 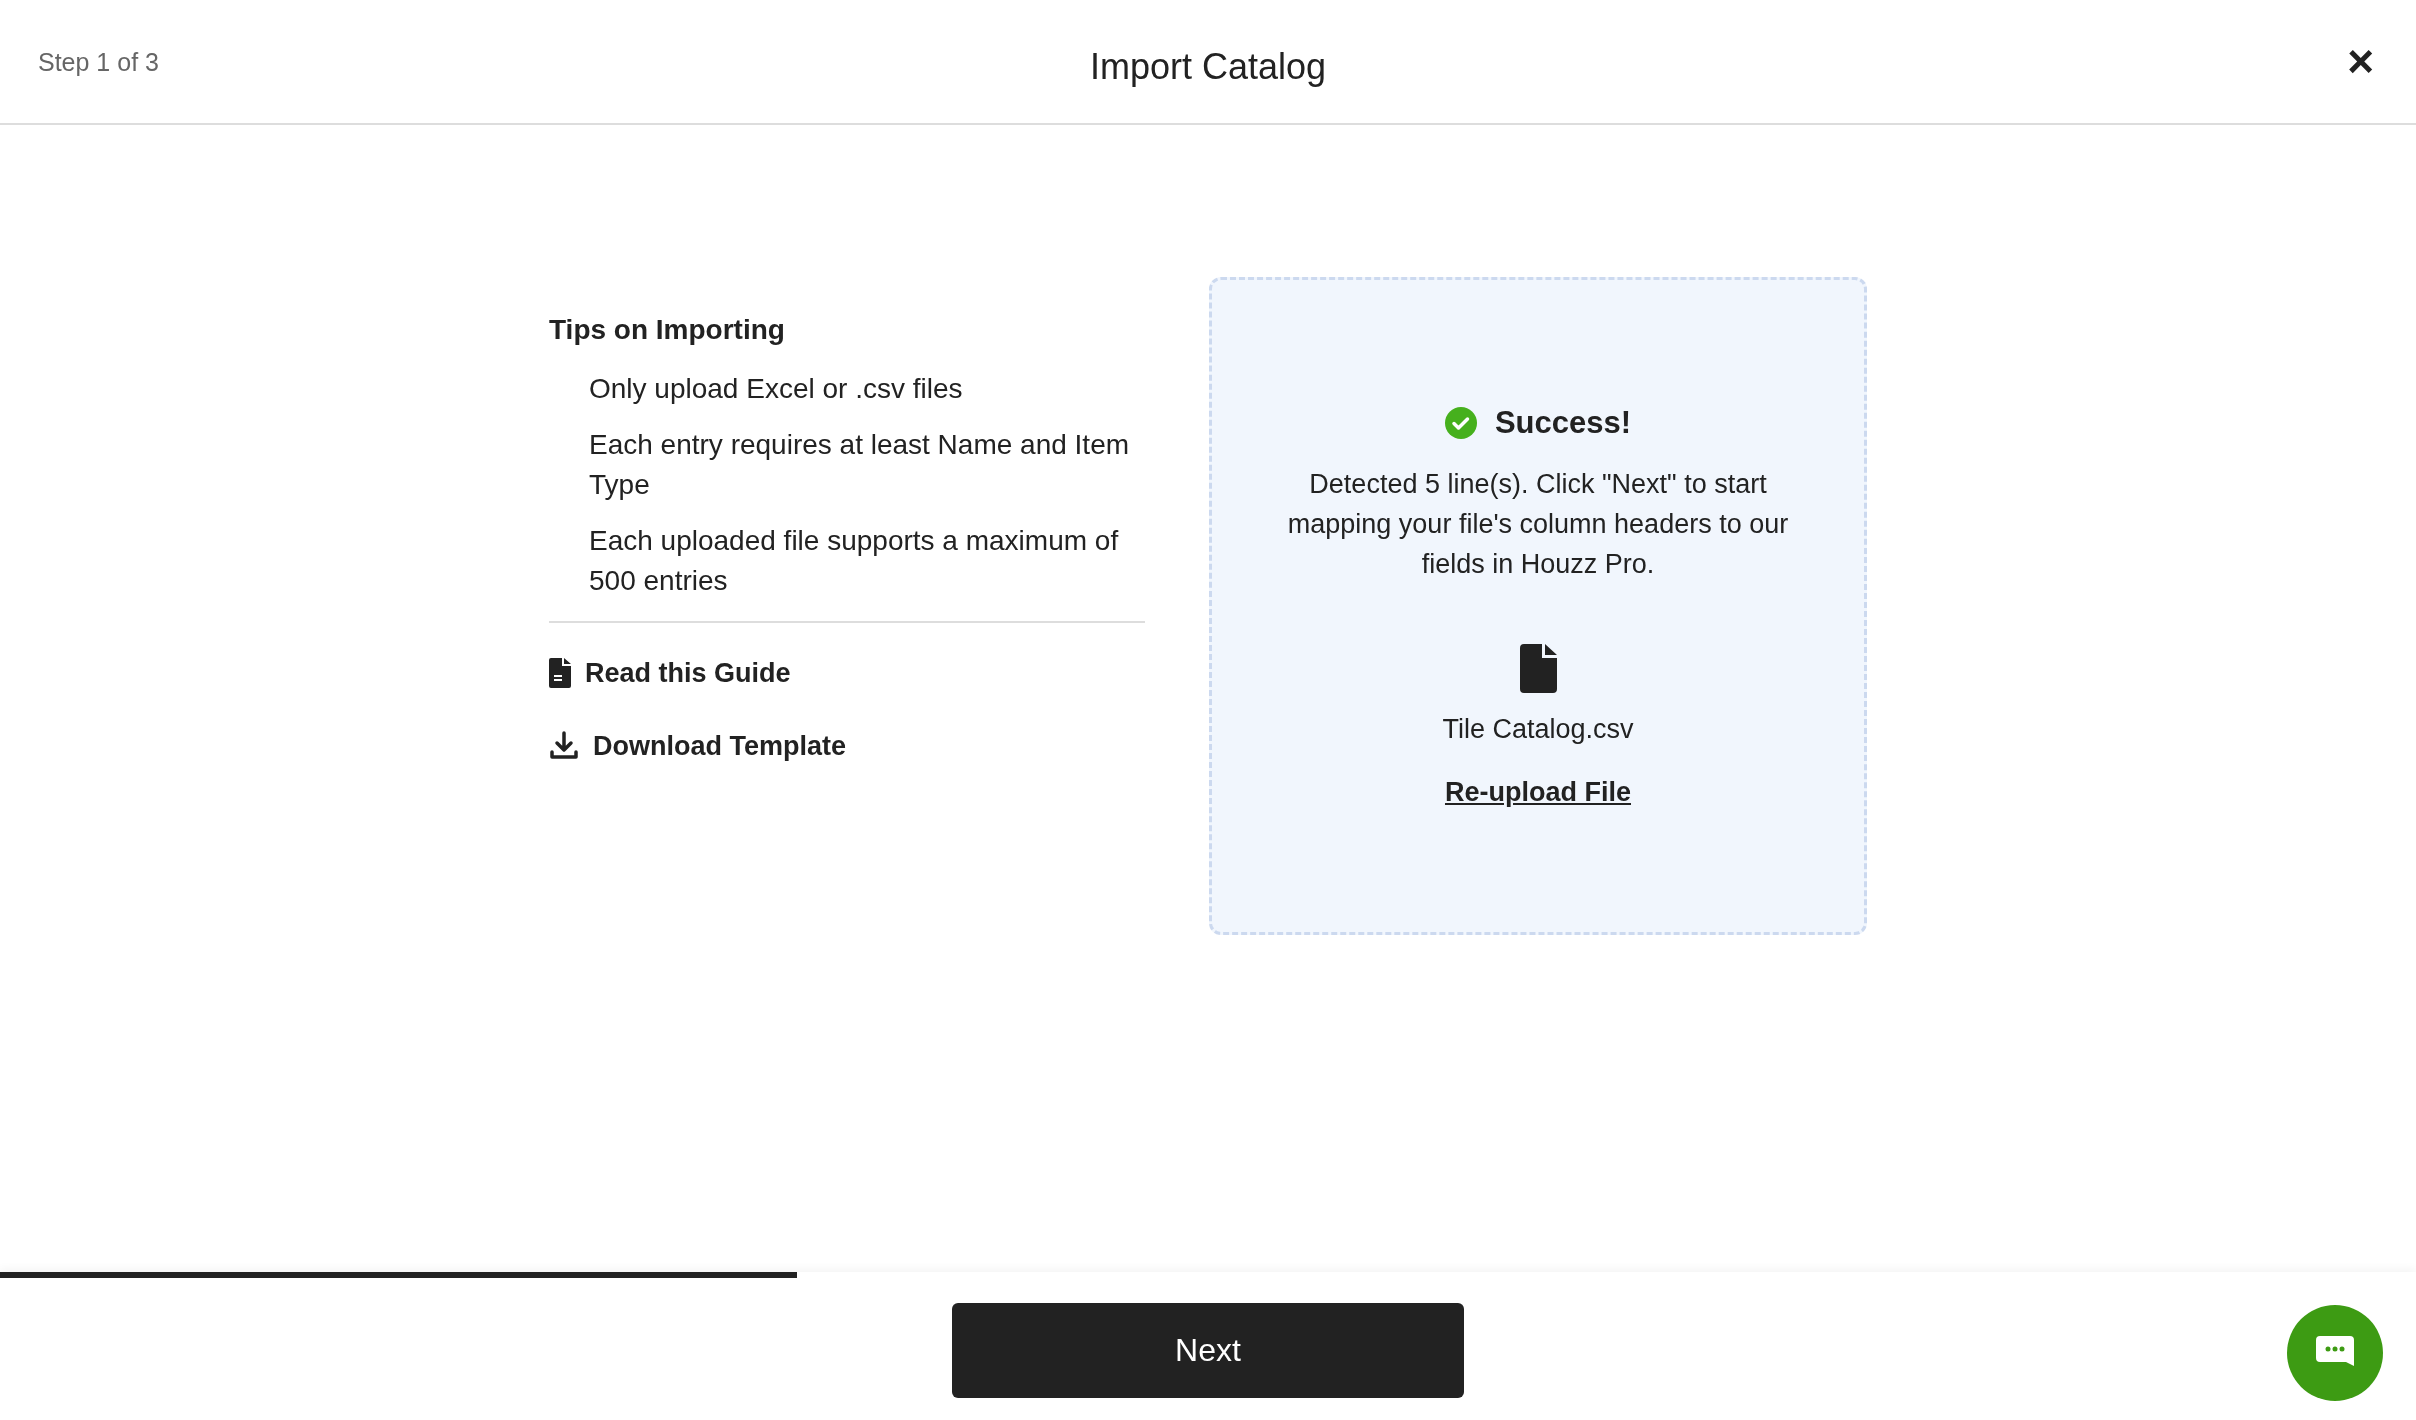 What do you see at coordinates (1208, 1350) in the screenshot?
I see `next-button: Next` at bounding box center [1208, 1350].